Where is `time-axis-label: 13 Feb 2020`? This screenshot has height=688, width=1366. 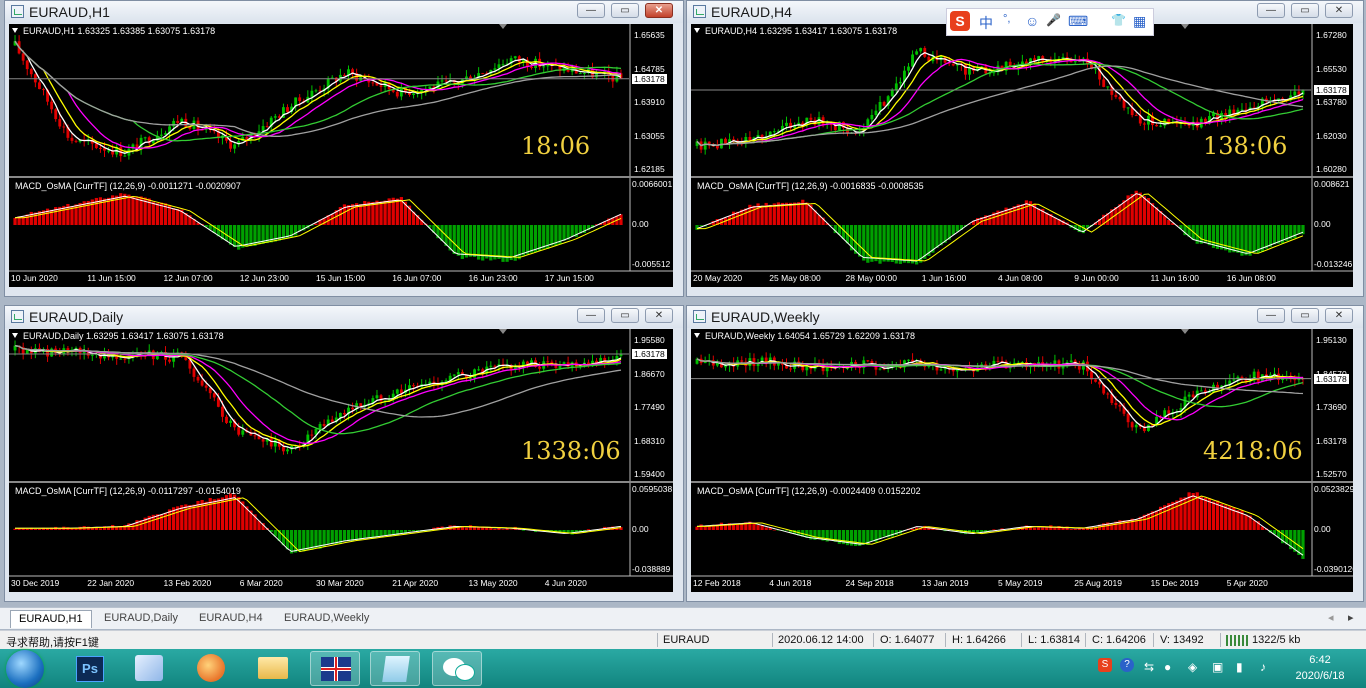
time-axis-label: 13 Feb 2020 is located at coordinates (187, 583).